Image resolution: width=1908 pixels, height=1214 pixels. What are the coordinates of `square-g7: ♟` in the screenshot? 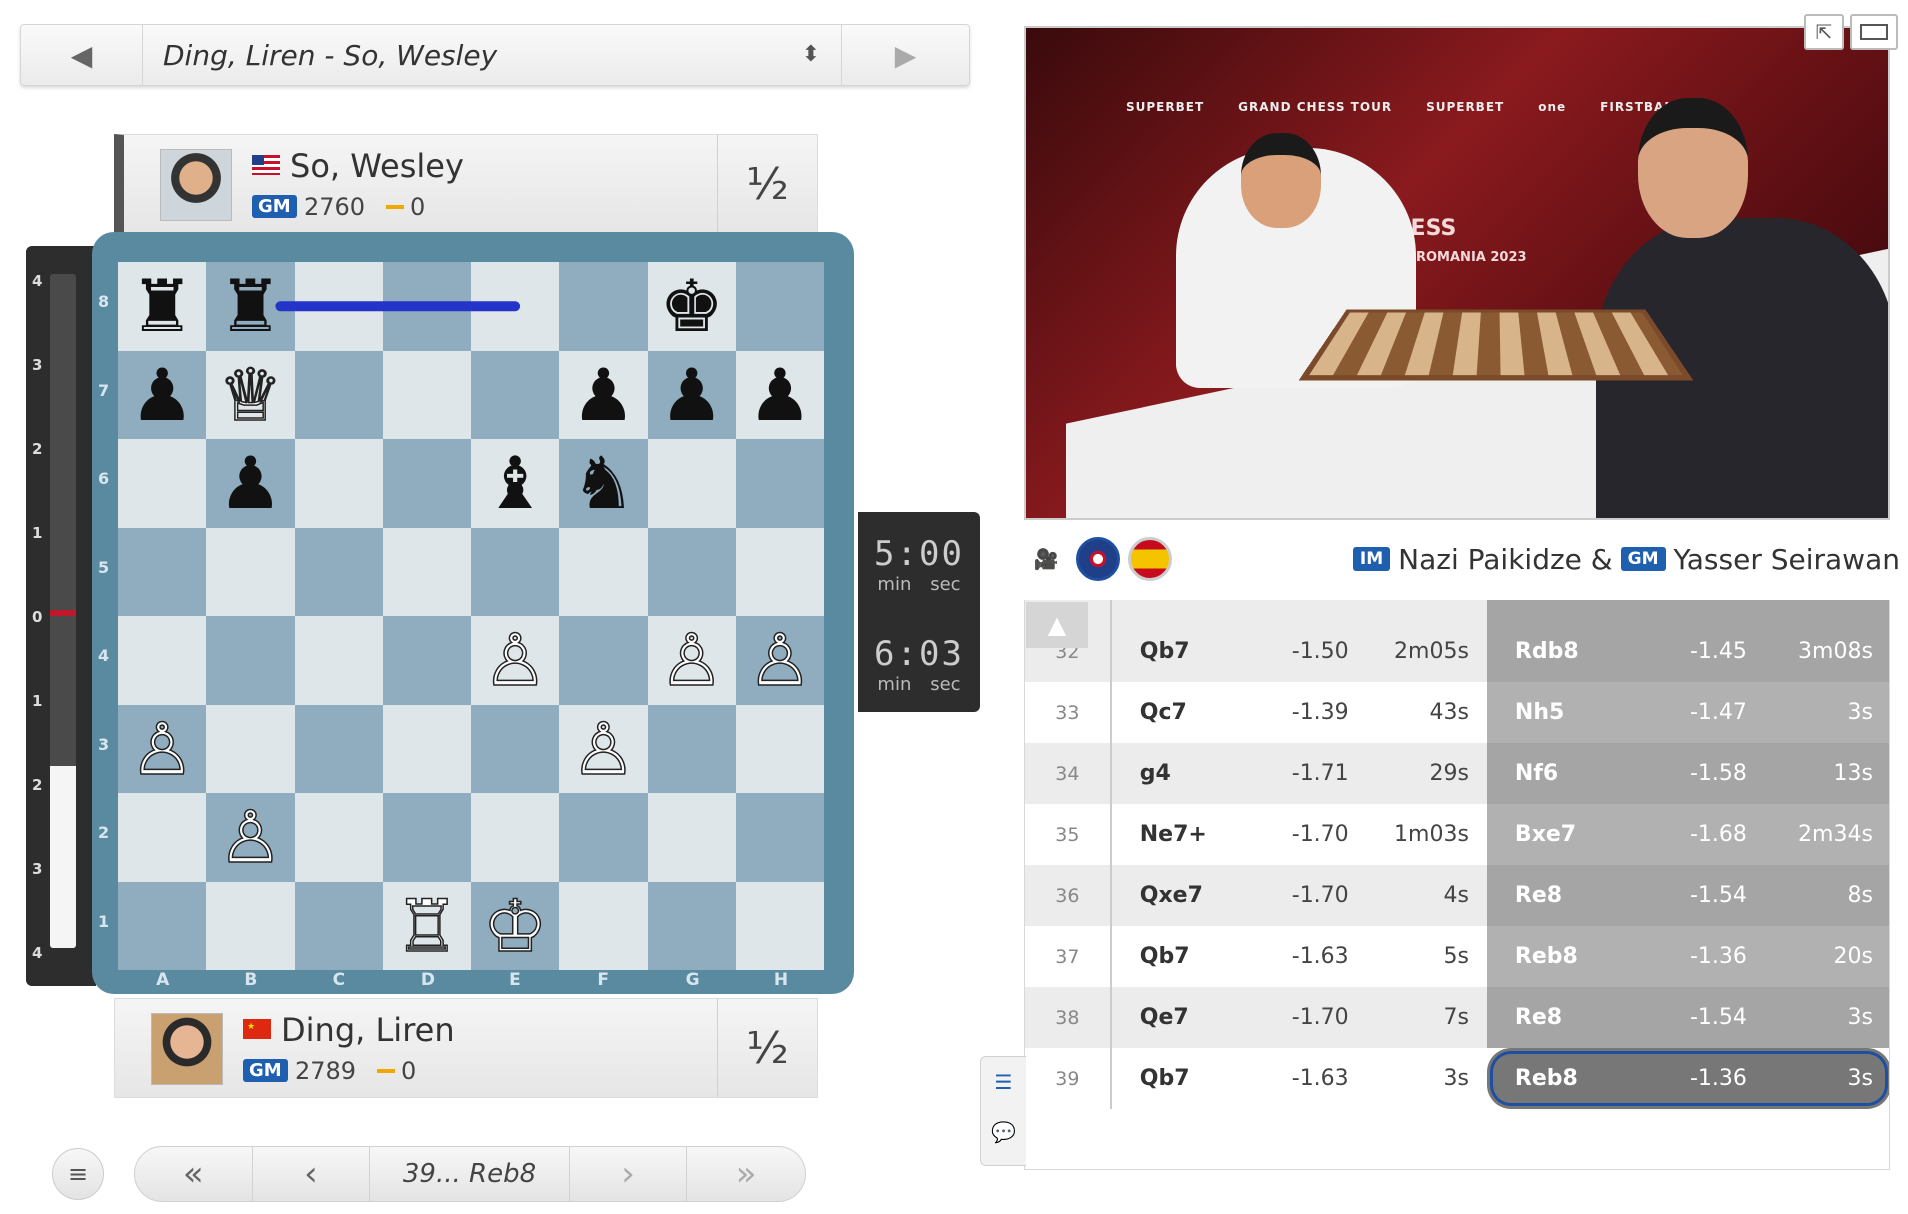 It's located at (691, 394).